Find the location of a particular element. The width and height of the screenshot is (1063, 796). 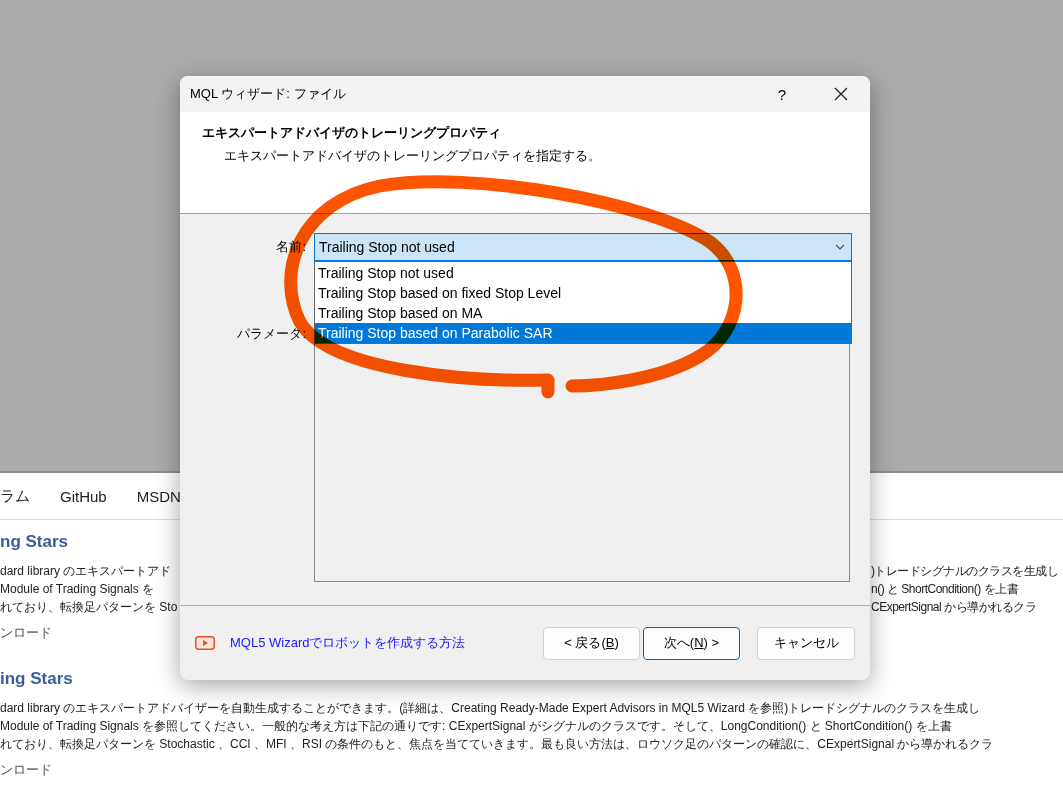

article-text: n() と ShortCondition() を上書 is located at coordinates (945, 588).